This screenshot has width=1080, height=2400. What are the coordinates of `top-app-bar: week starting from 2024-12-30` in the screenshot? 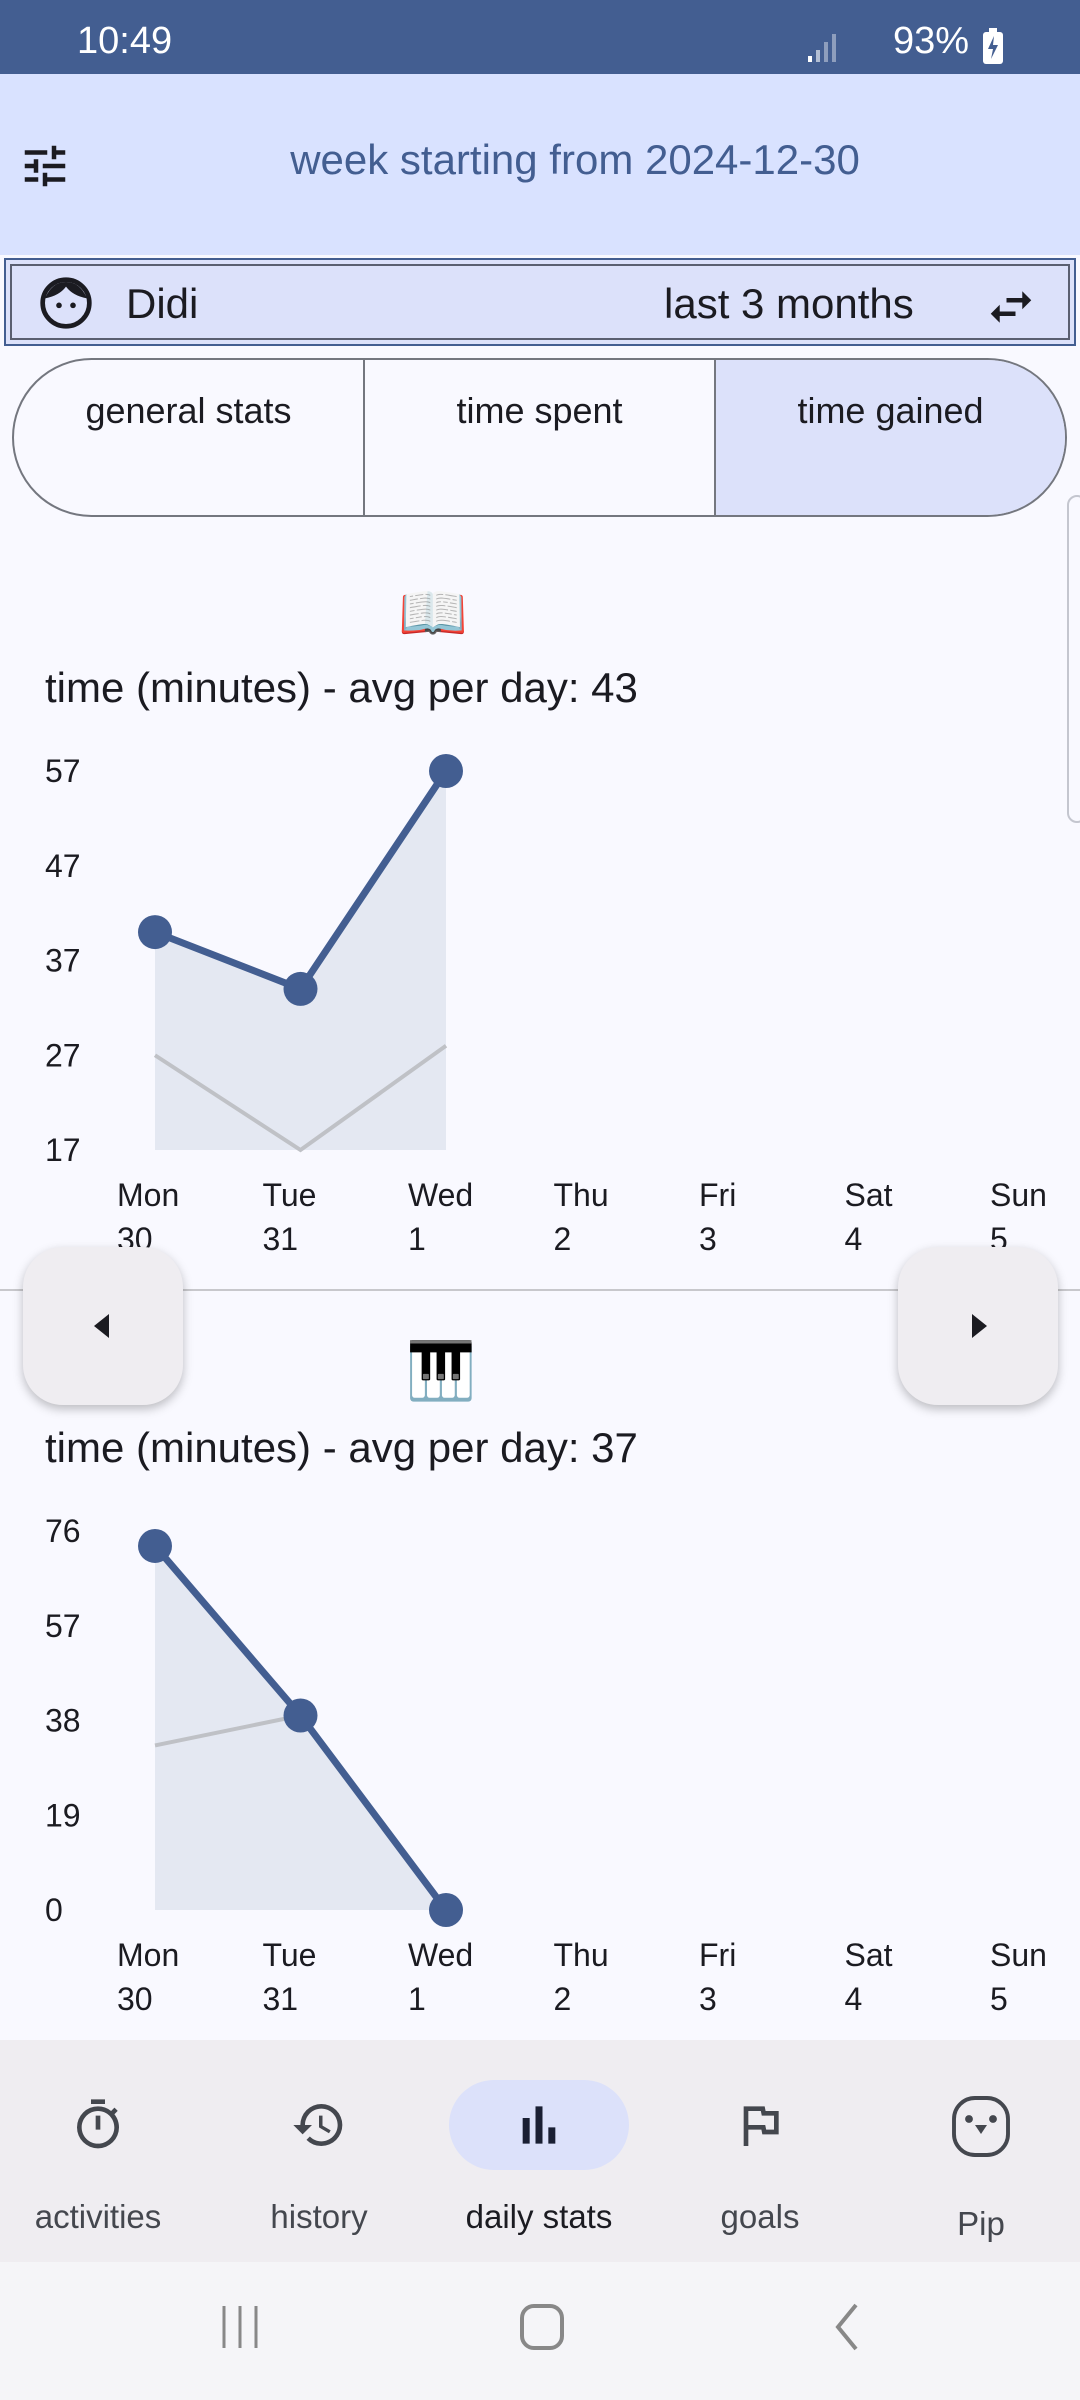 It's located at (540, 164).